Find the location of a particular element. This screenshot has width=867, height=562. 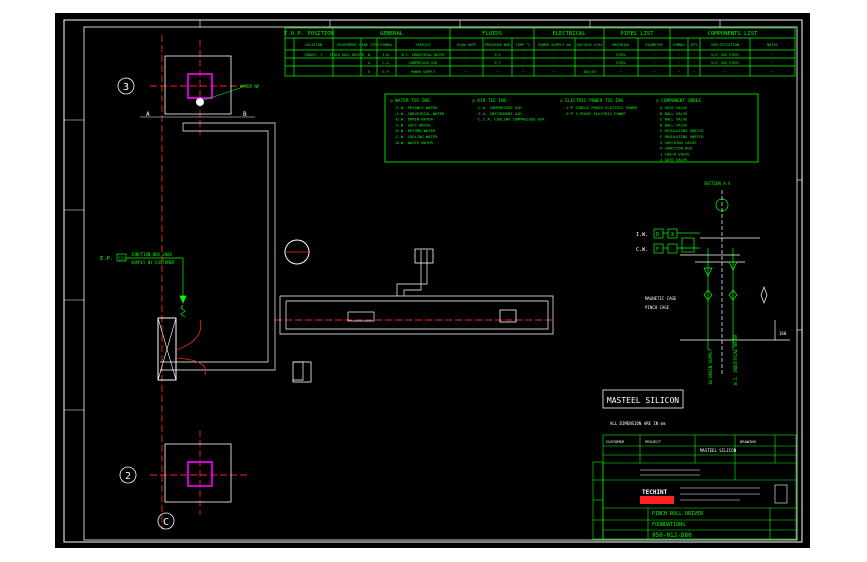

legend-components-line: E REGULATING SWITCH is located at coordinates (682, 130).